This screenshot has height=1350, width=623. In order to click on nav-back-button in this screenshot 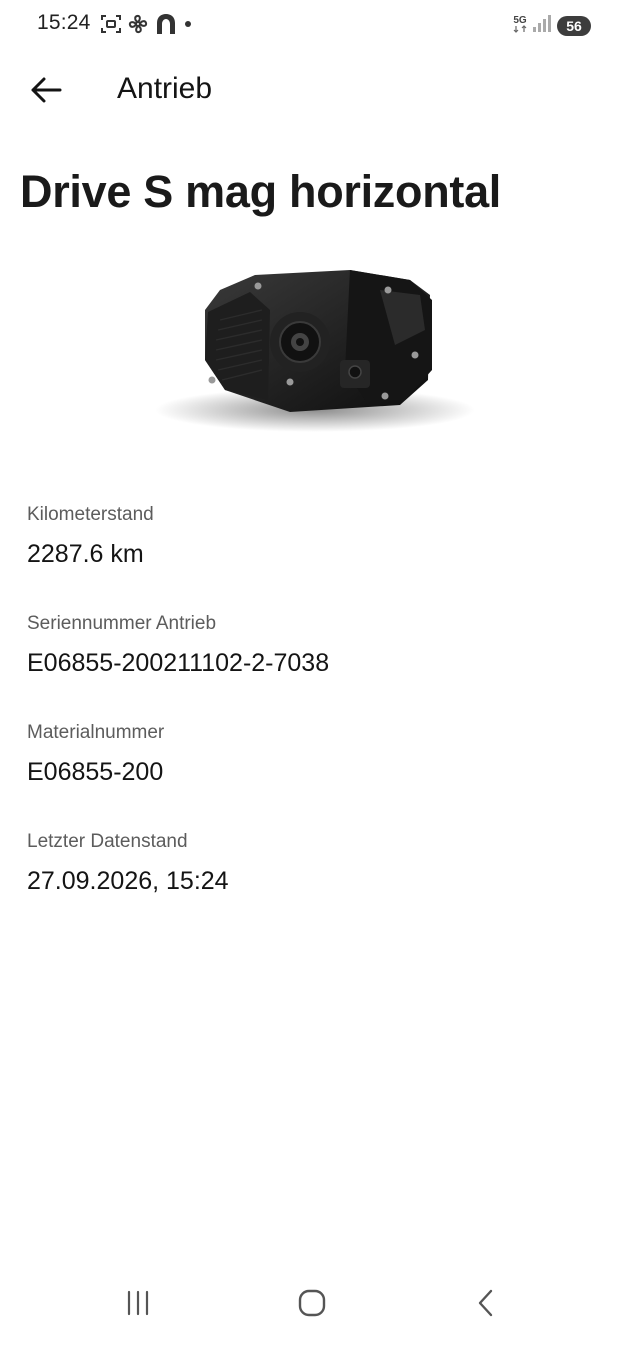, I will do `click(487, 1305)`.